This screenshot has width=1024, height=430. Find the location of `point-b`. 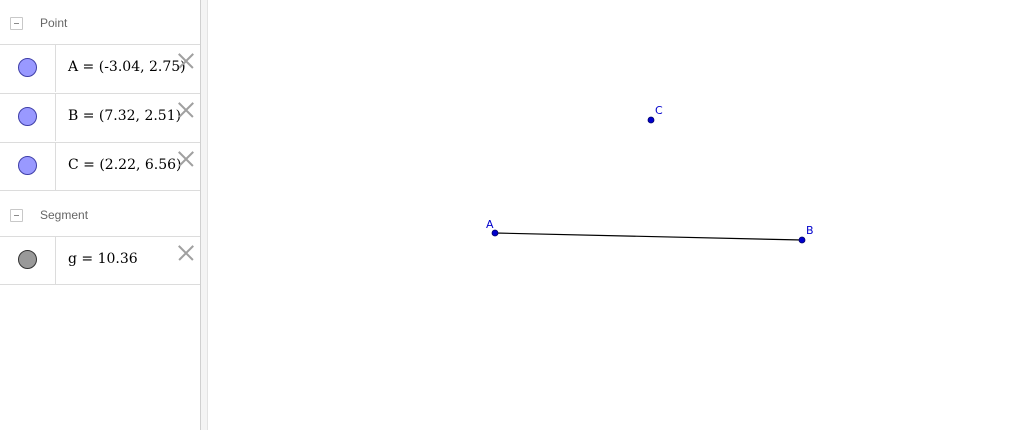

point-b is located at coordinates (802, 240).